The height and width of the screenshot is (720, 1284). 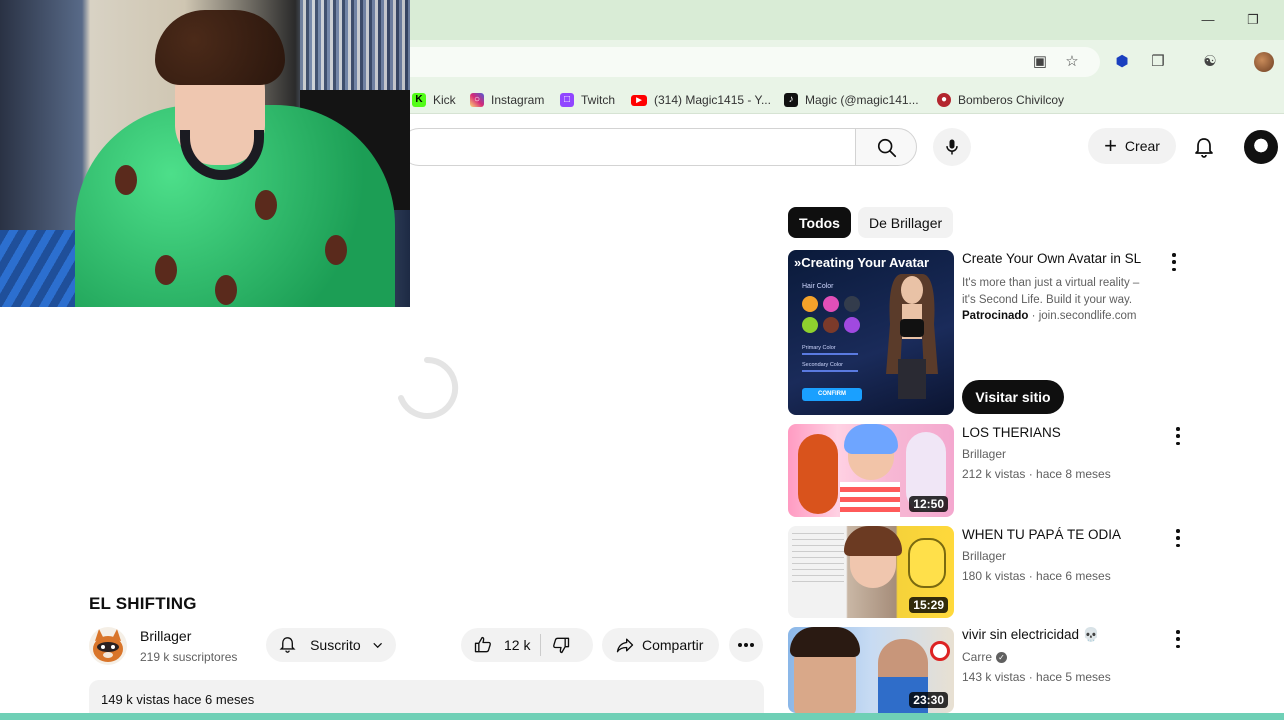 What do you see at coordinates (1011, 432) in the screenshot?
I see `video-title: LOS THERIANS` at bounding box center [1011, 432].